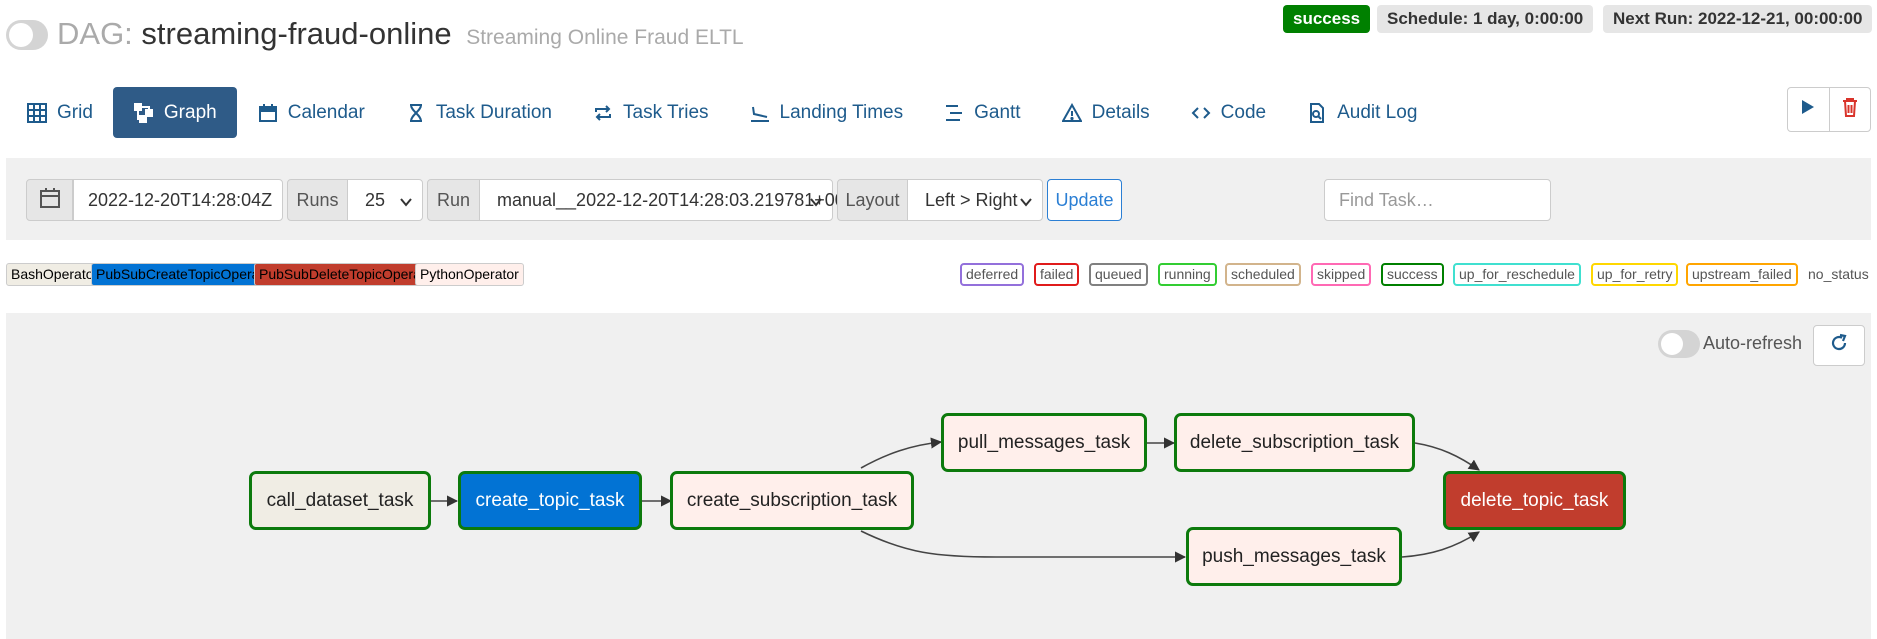  What do you see at coordinates (1044, 442) in the screenshot?
I see `task-node-pull-messages: pull_messages_task` at bounding box center [1044, 442].